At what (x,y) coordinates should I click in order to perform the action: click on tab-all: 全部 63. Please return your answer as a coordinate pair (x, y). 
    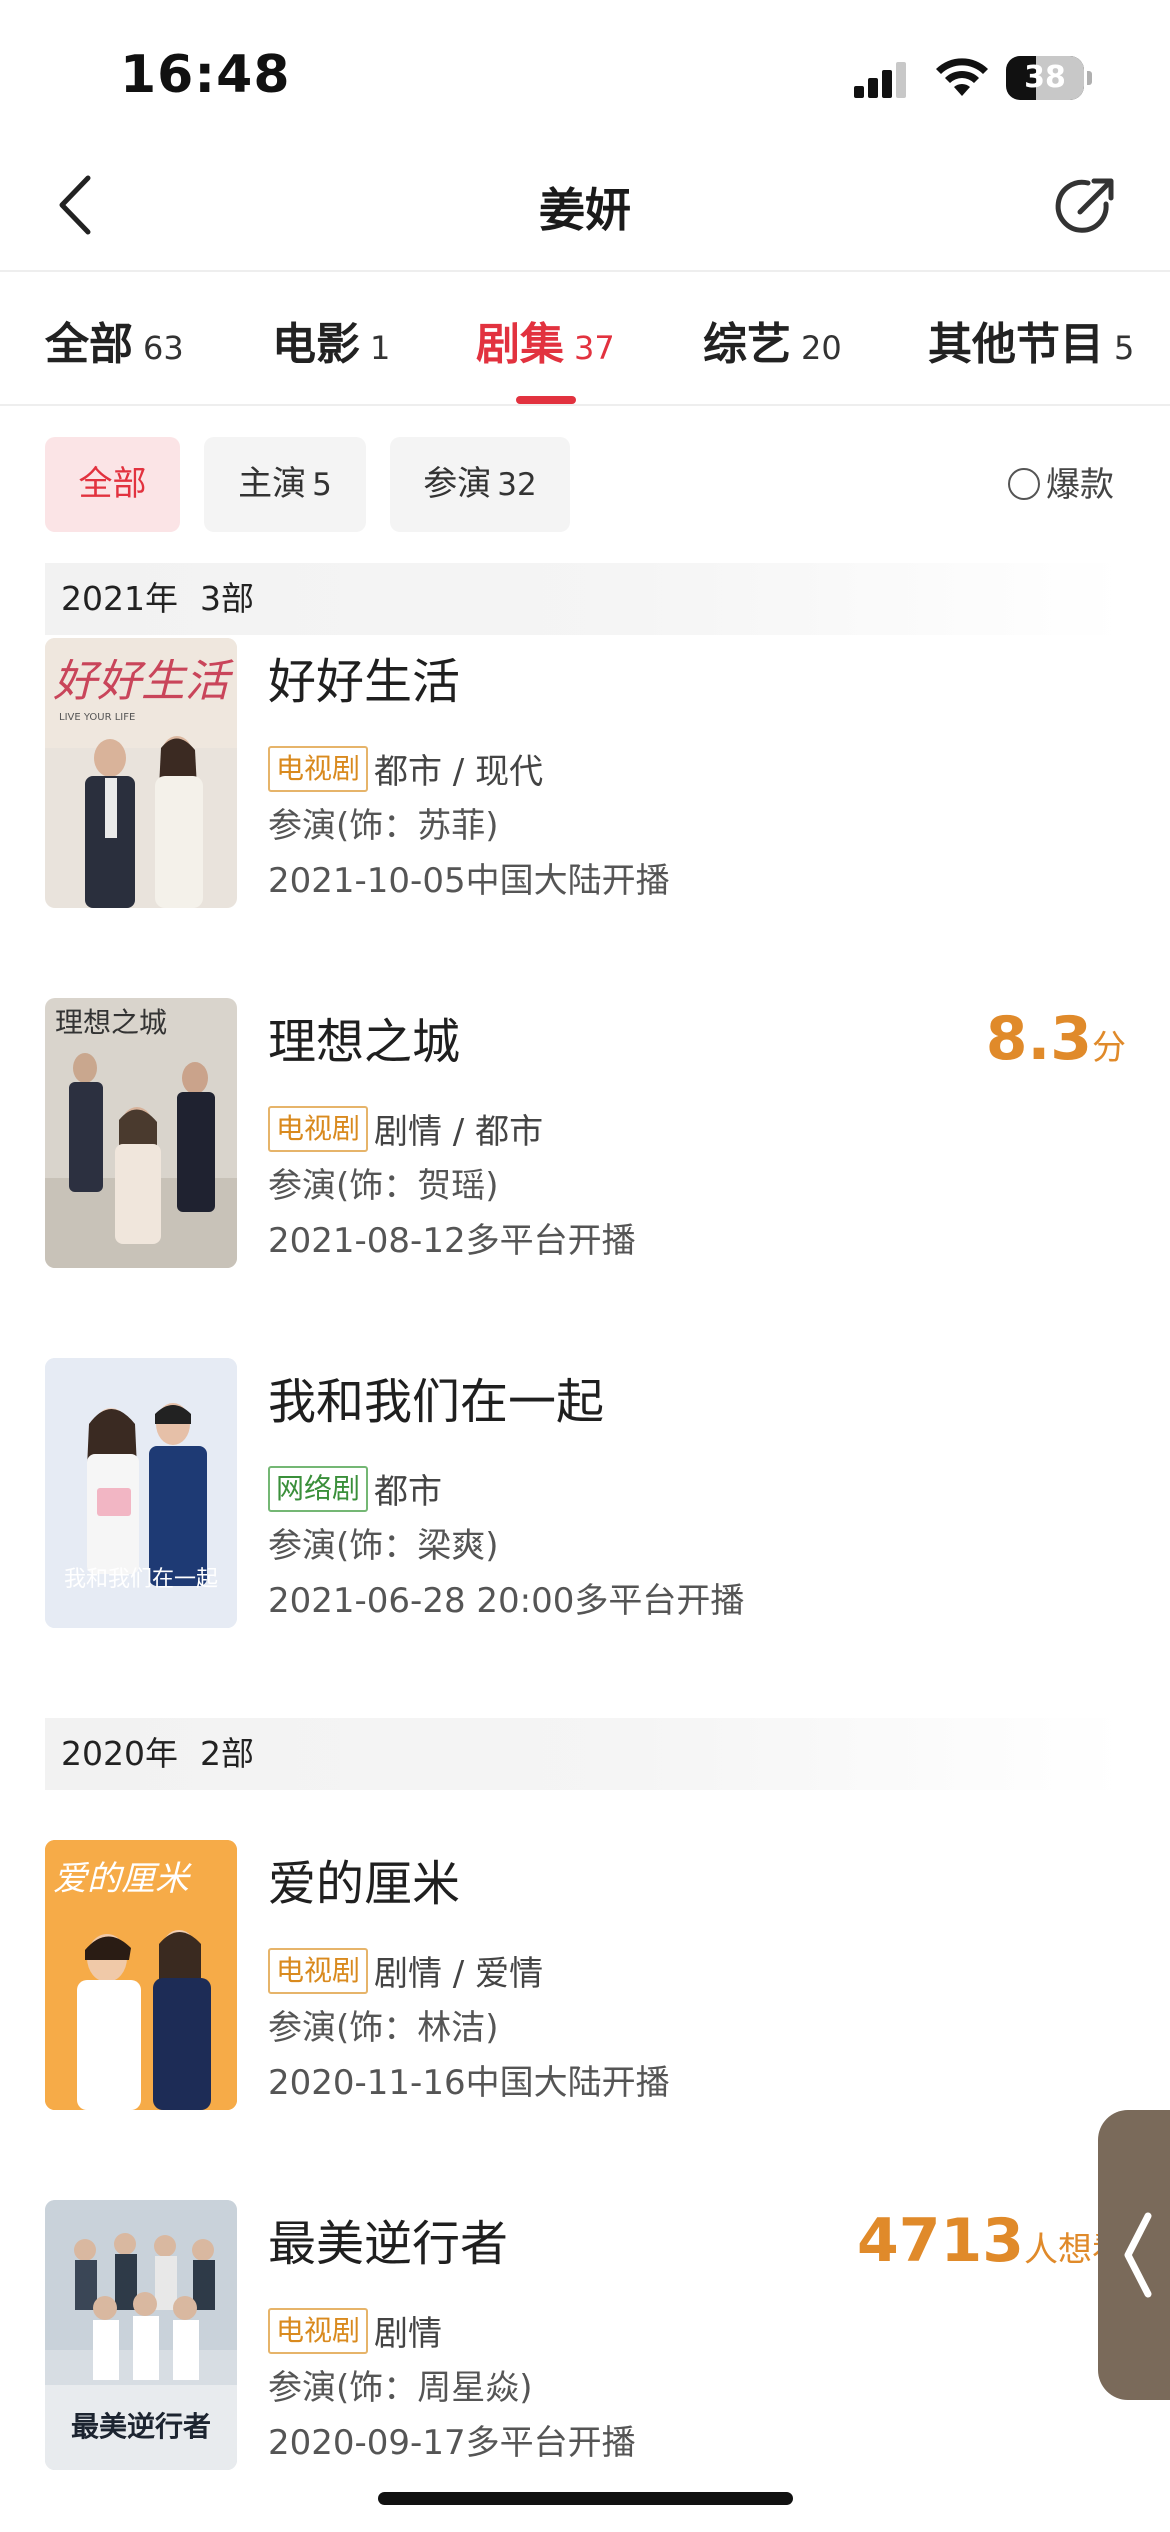
    Looking at the image, I should click on (114, 340).